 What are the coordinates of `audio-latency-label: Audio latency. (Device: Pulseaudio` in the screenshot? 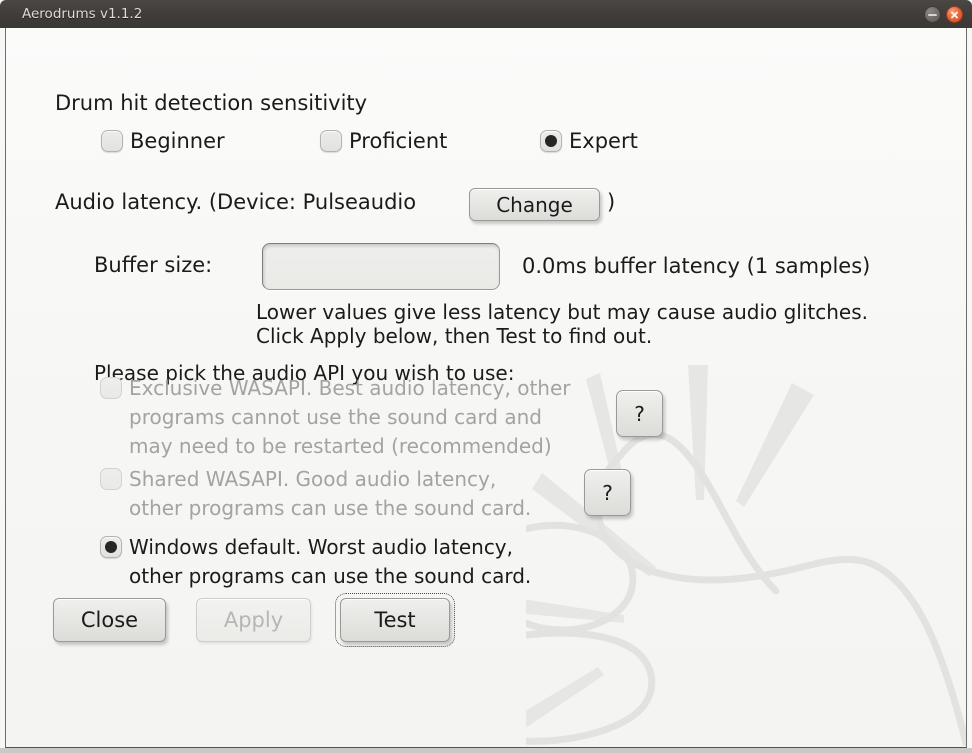 It's located at (236, 202).